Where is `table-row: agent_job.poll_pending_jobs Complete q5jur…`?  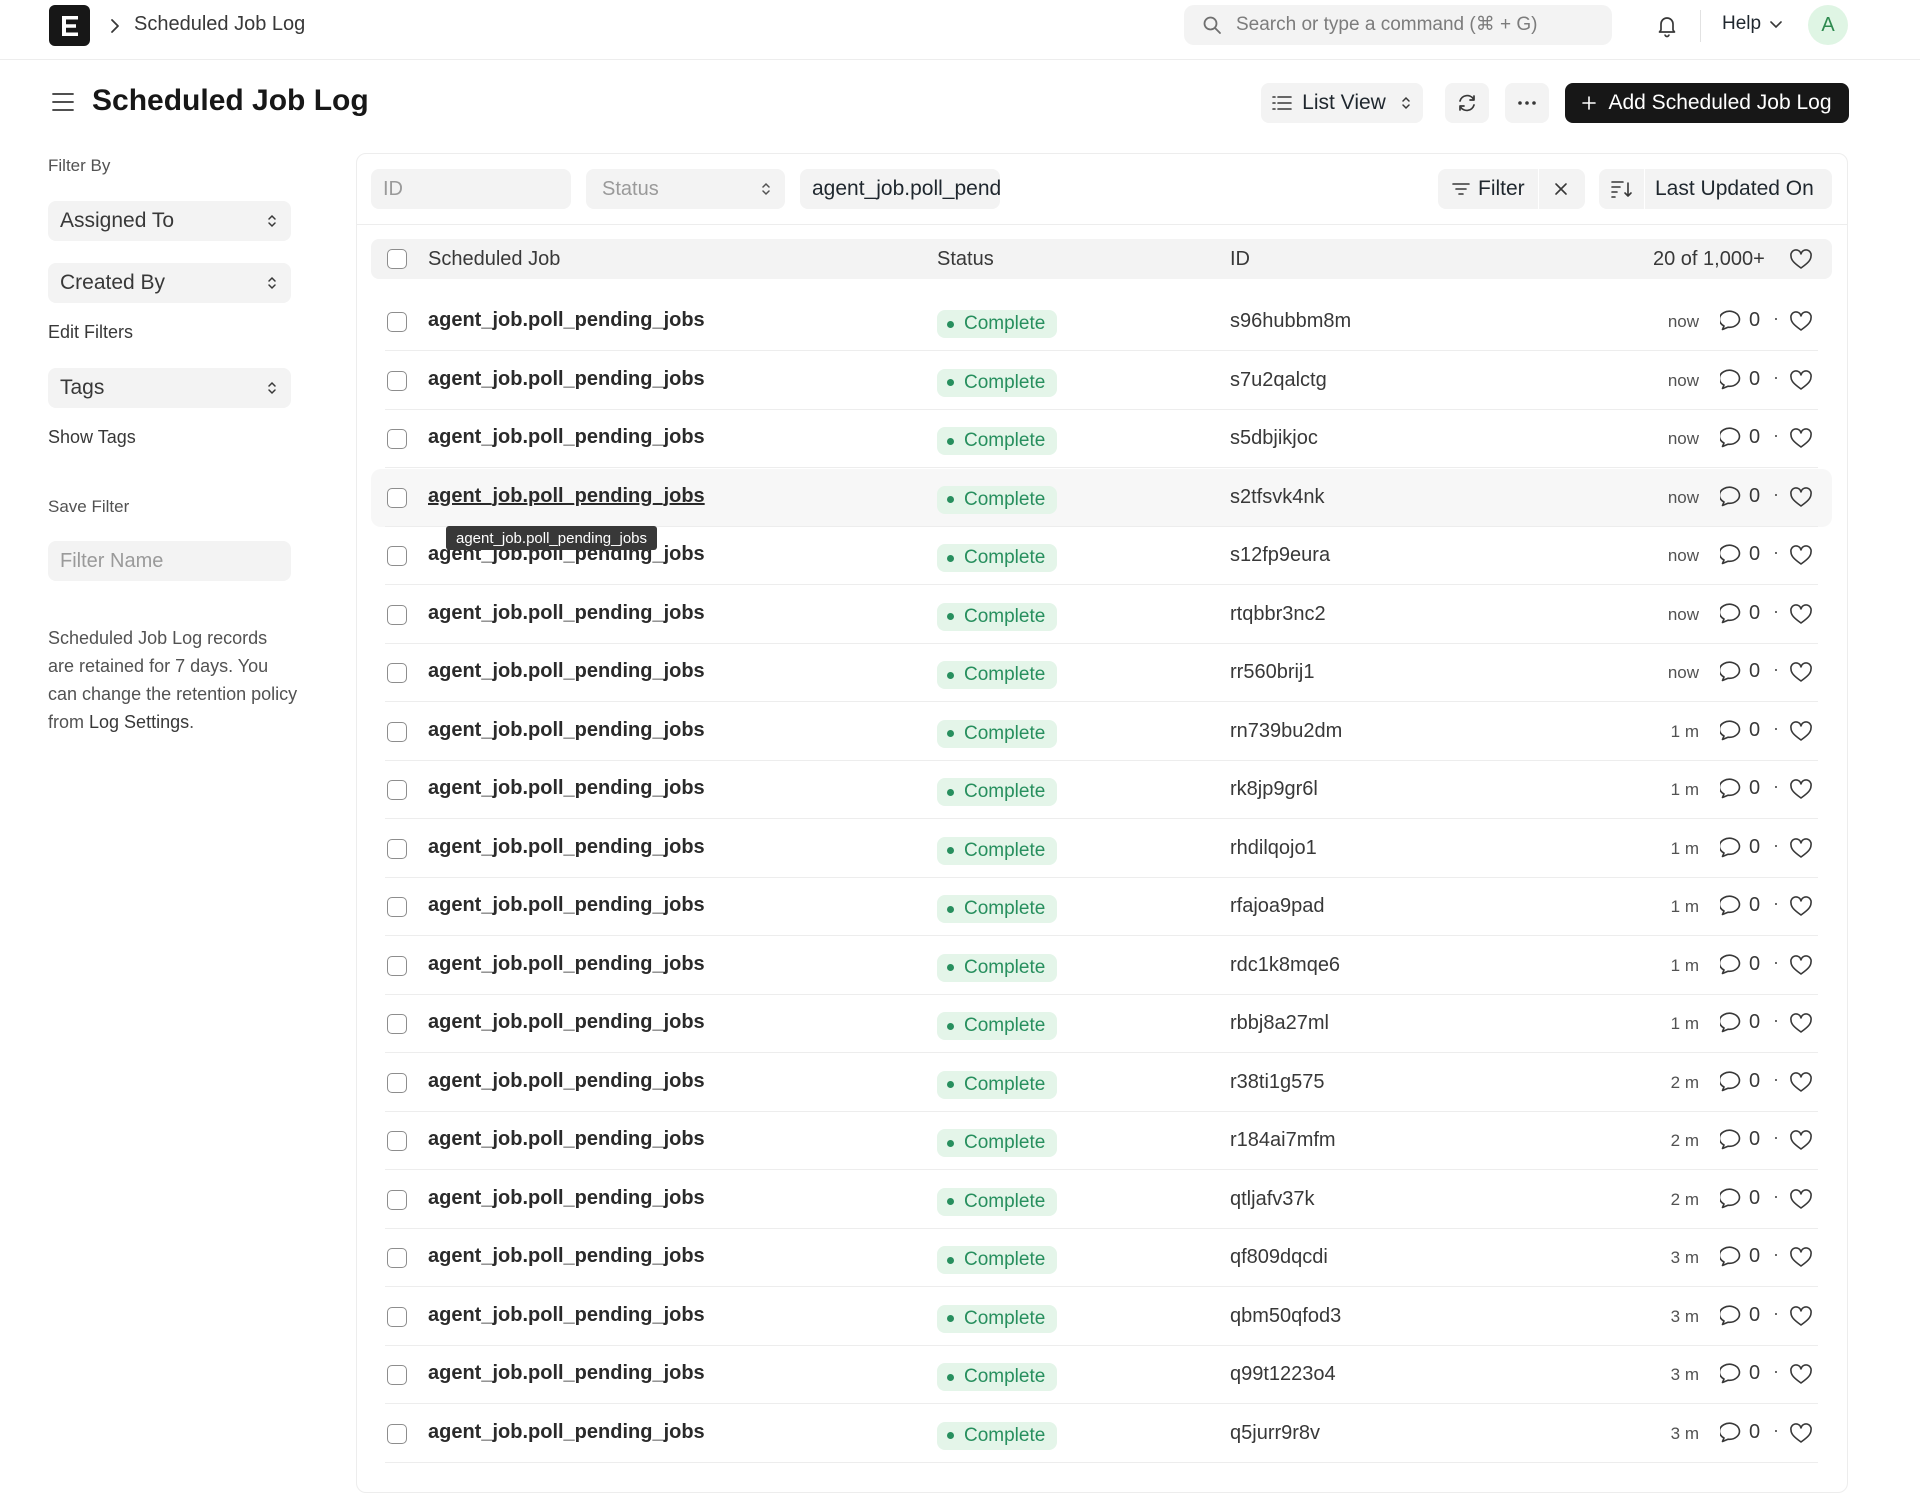 table-row: agent_job.poll_pending_jobs Complete q5jur… is located at coordinates (1101, 1434).